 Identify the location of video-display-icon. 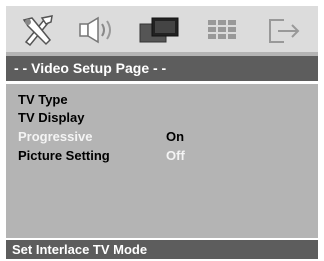
(160, 30).